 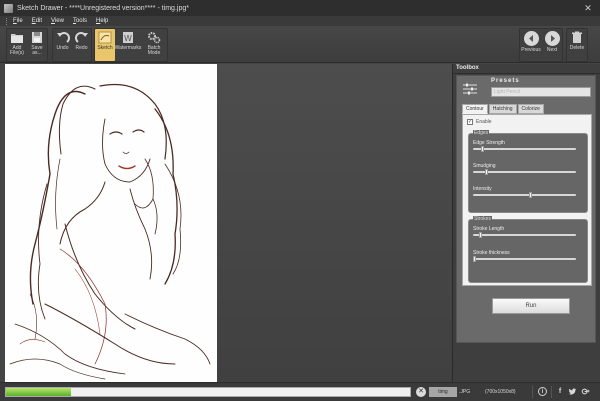 What do you see at coordinates (500, 392) in the screenshot?
I see `image-dimensions: (700x1050x8)` at bounding box center [500, 392].